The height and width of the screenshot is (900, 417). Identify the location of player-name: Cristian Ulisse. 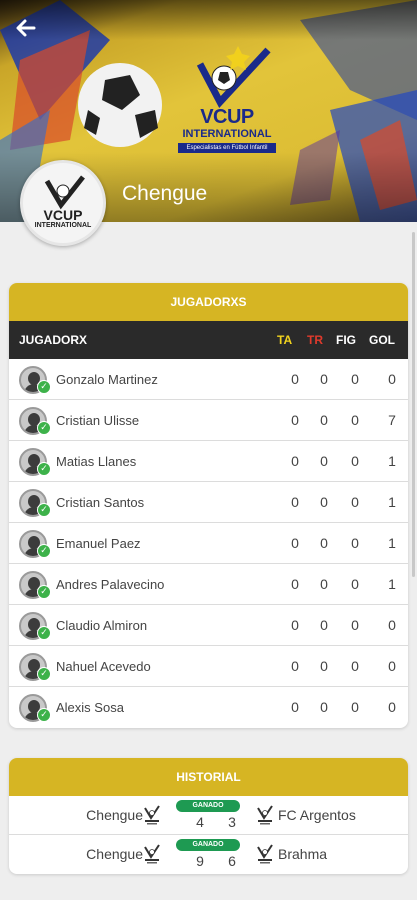
(98, 420).